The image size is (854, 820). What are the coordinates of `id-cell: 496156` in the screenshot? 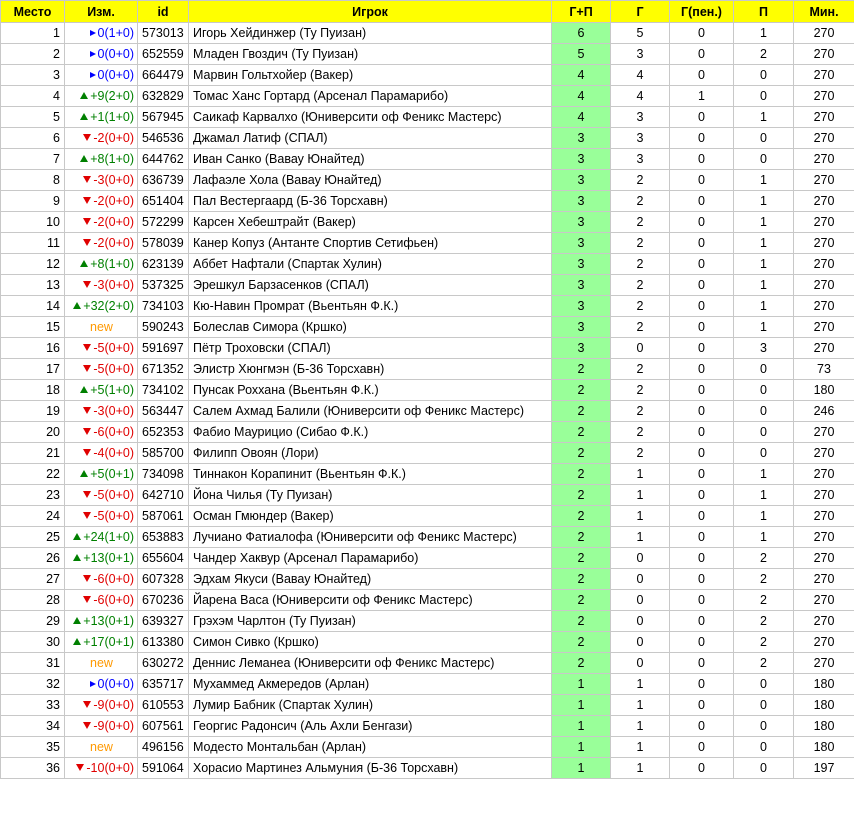 It's located at (163, 747).